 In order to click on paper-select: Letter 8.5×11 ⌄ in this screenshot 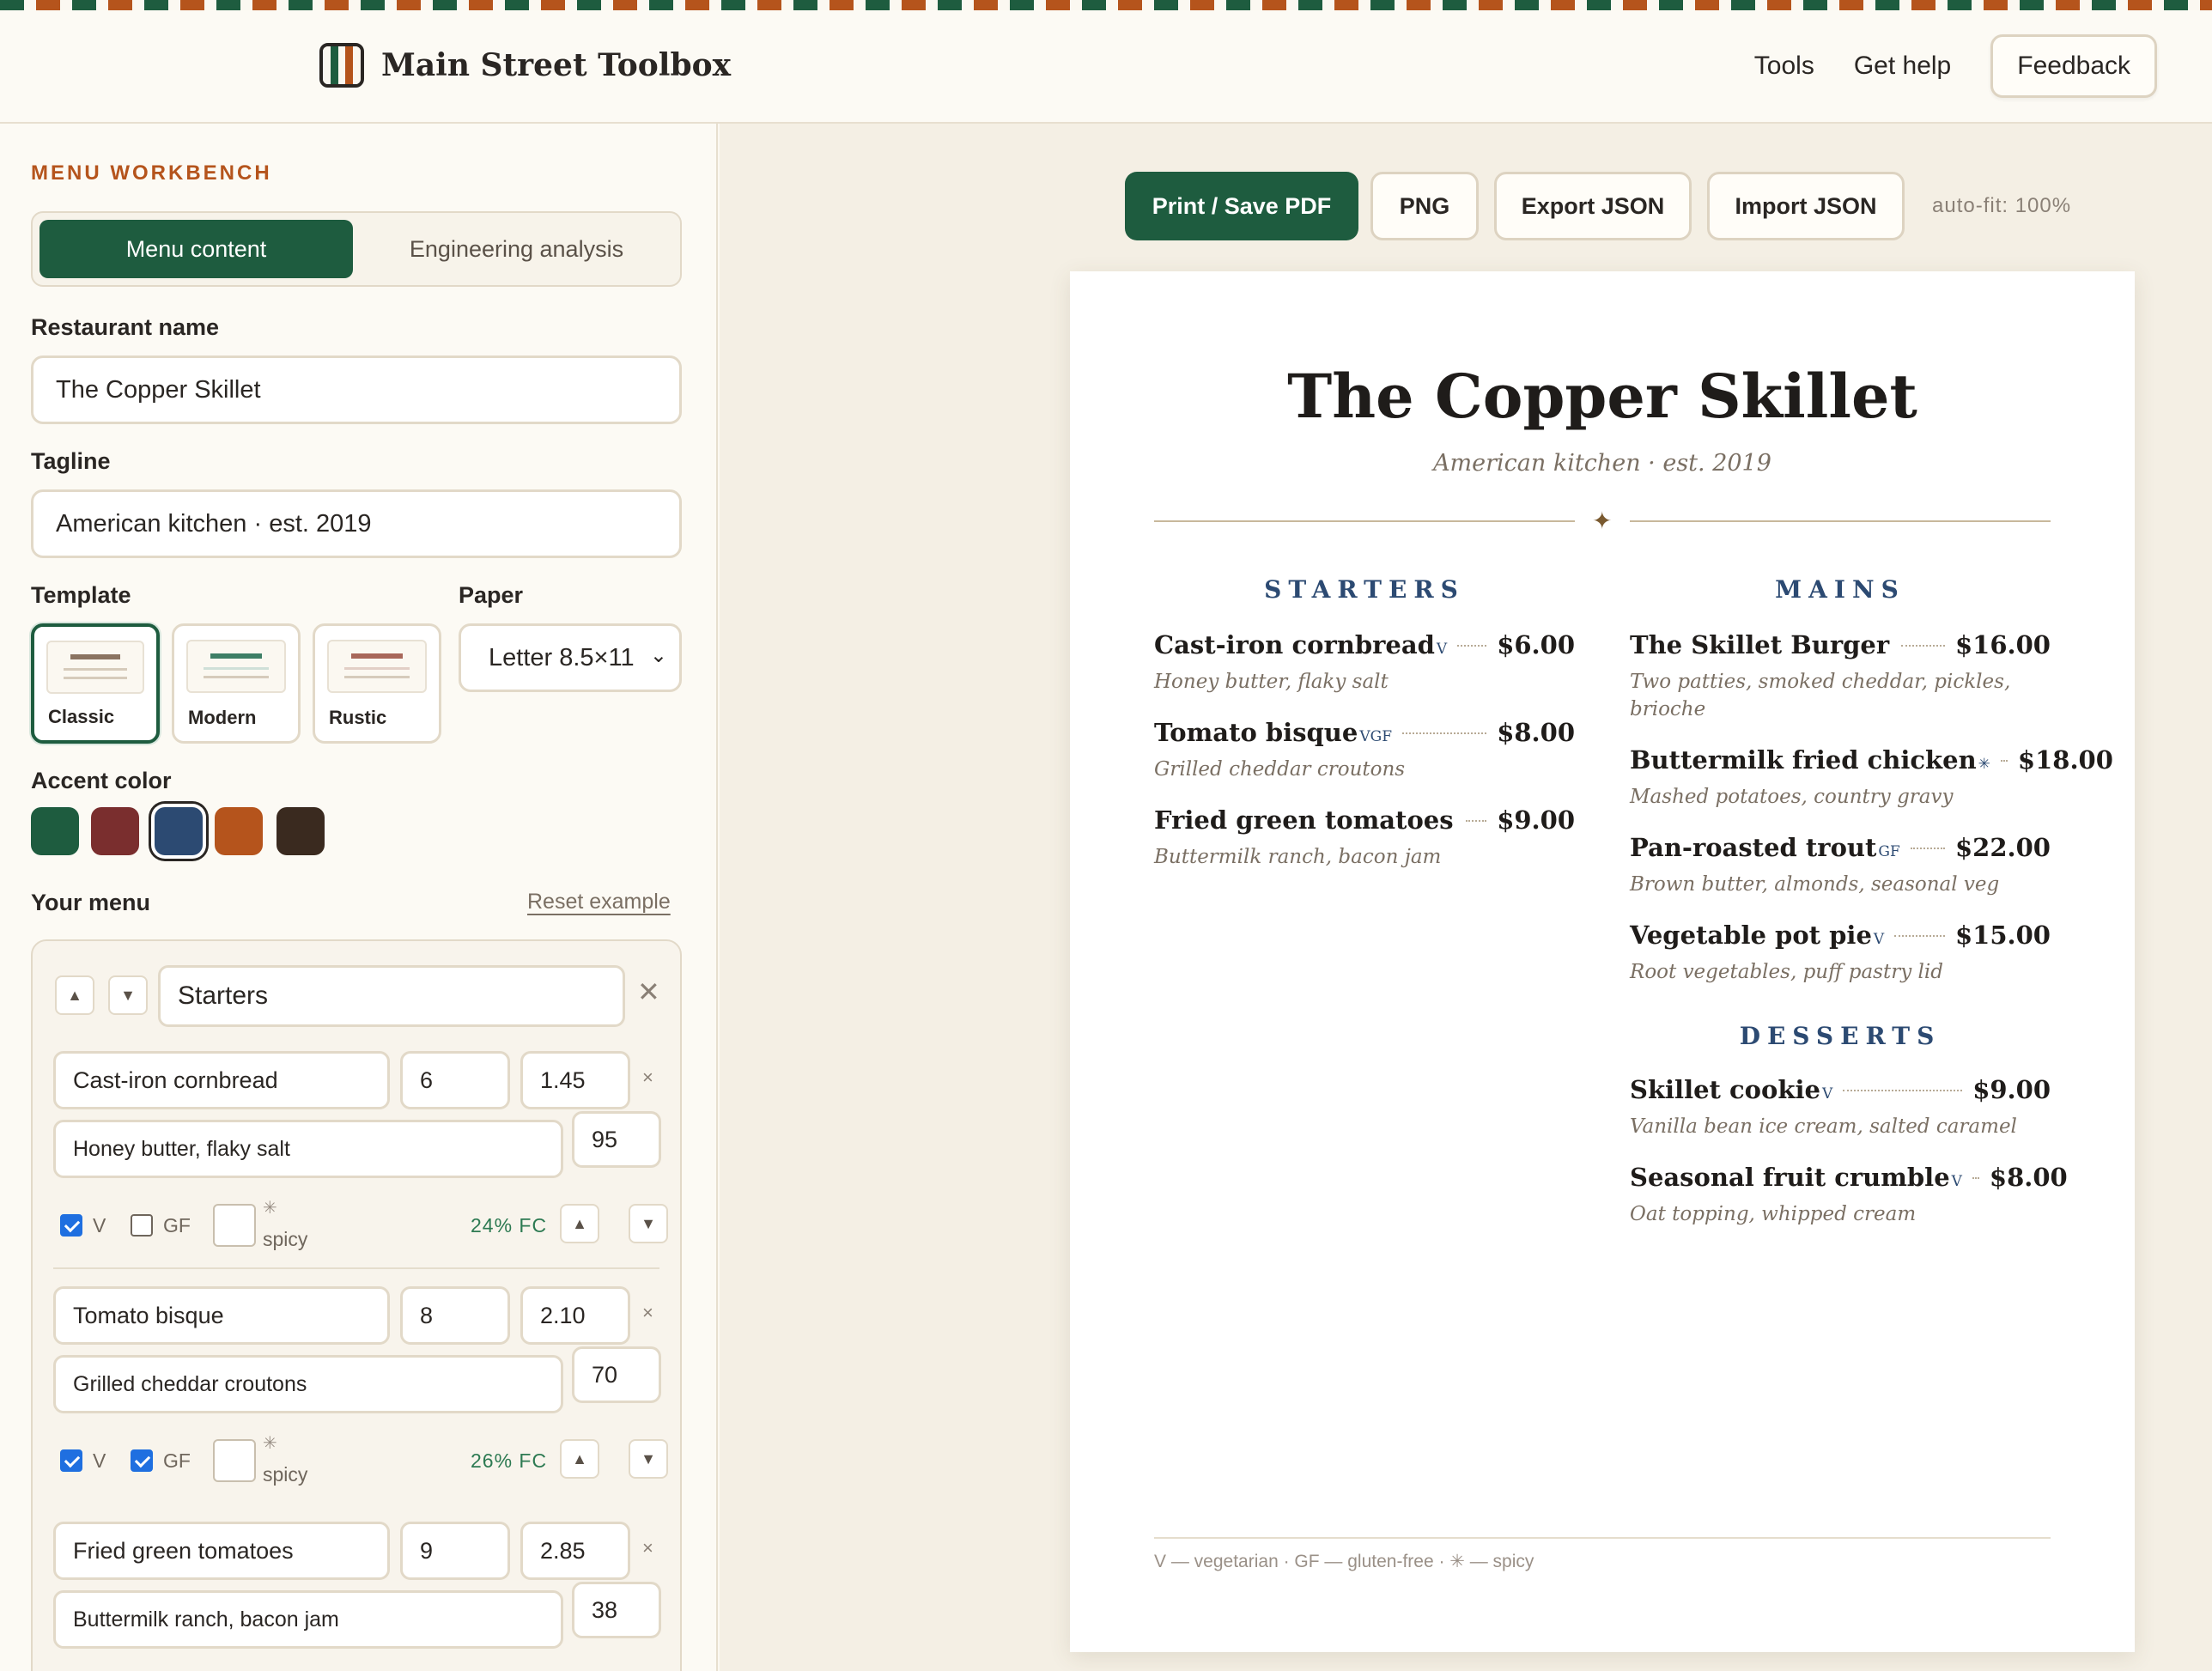, I will do `click(570, 657)`.